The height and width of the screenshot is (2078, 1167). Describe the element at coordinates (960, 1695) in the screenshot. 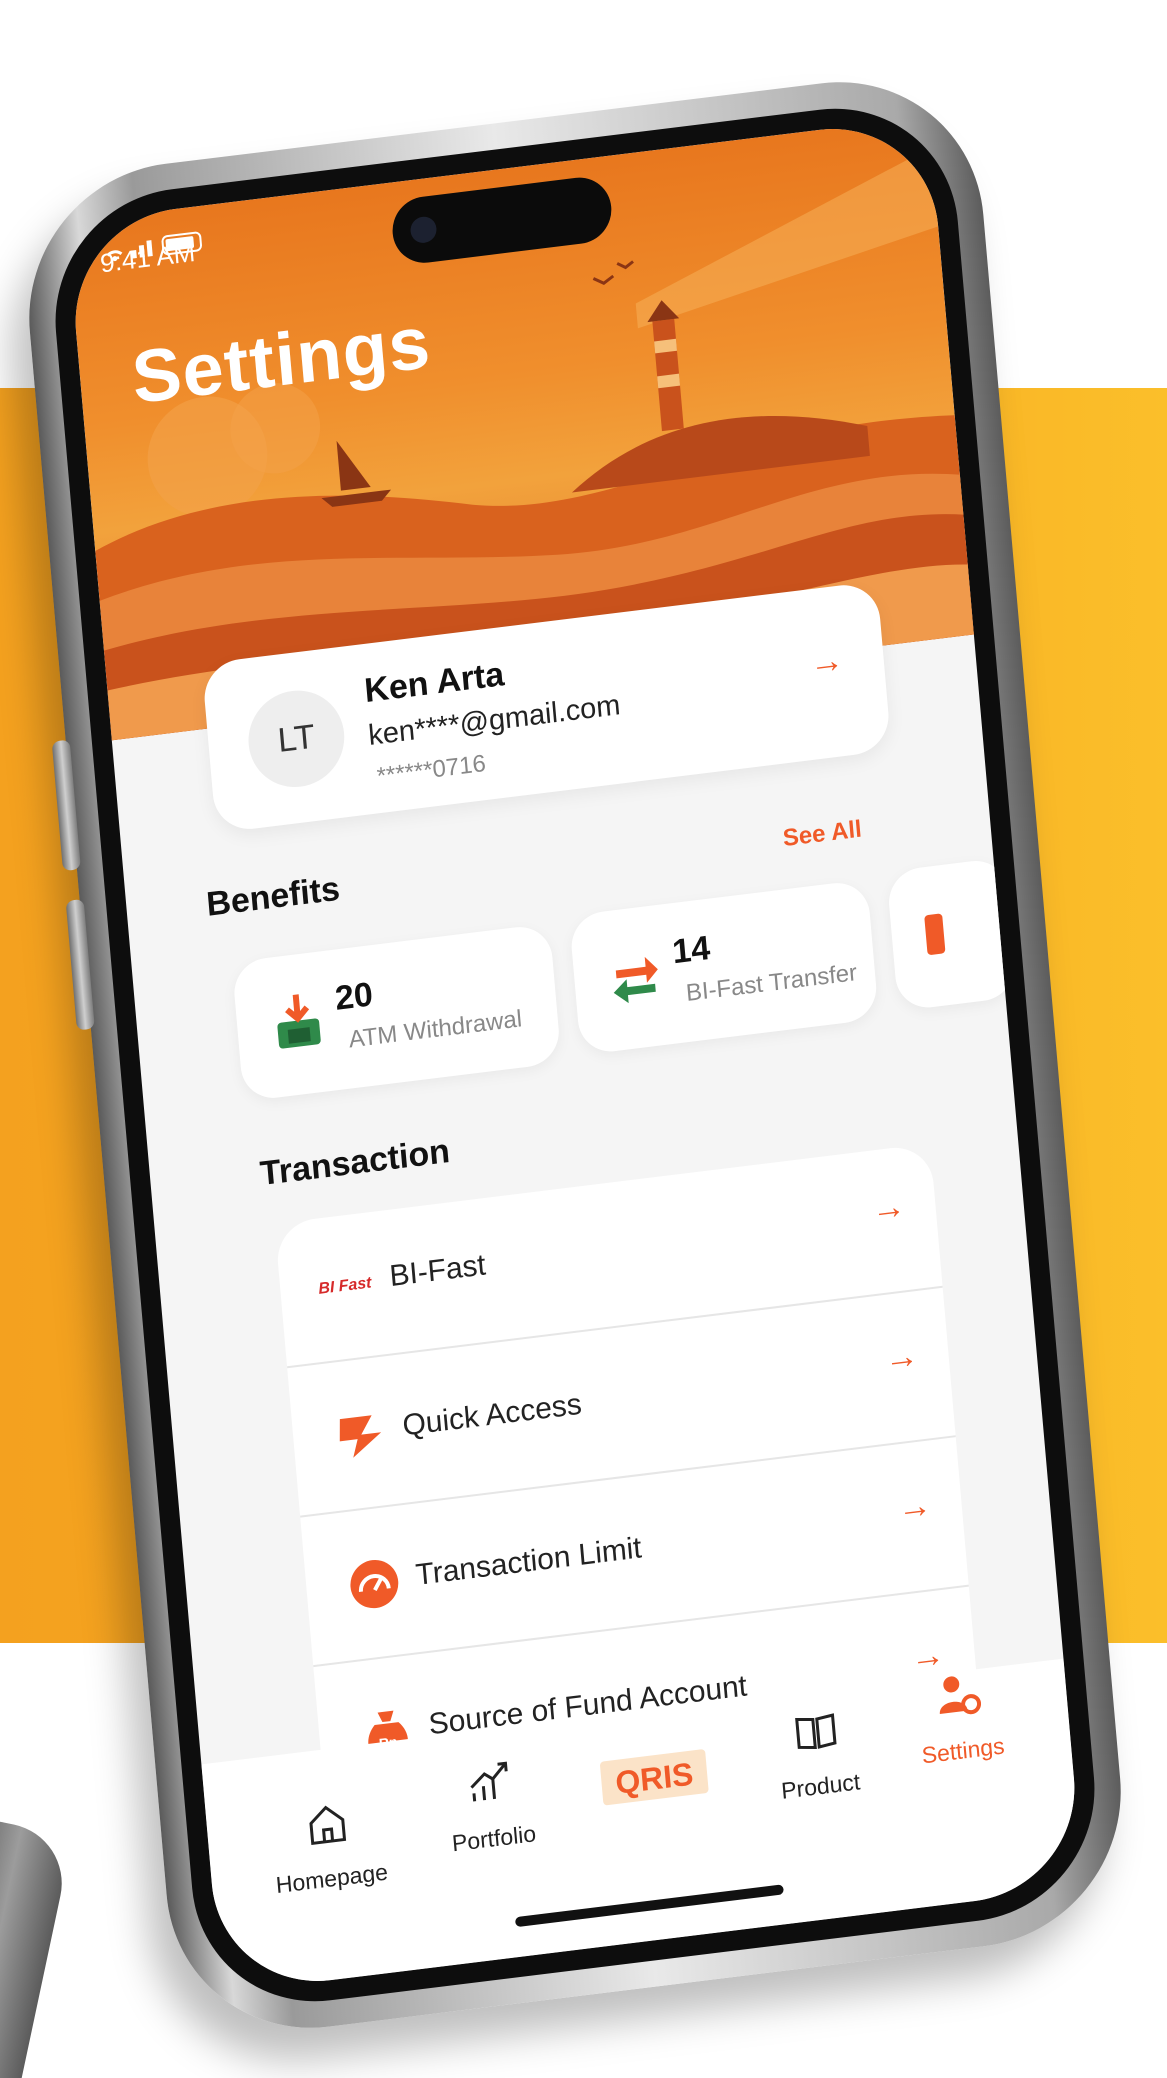

I see `user-gear-icon` at that location.